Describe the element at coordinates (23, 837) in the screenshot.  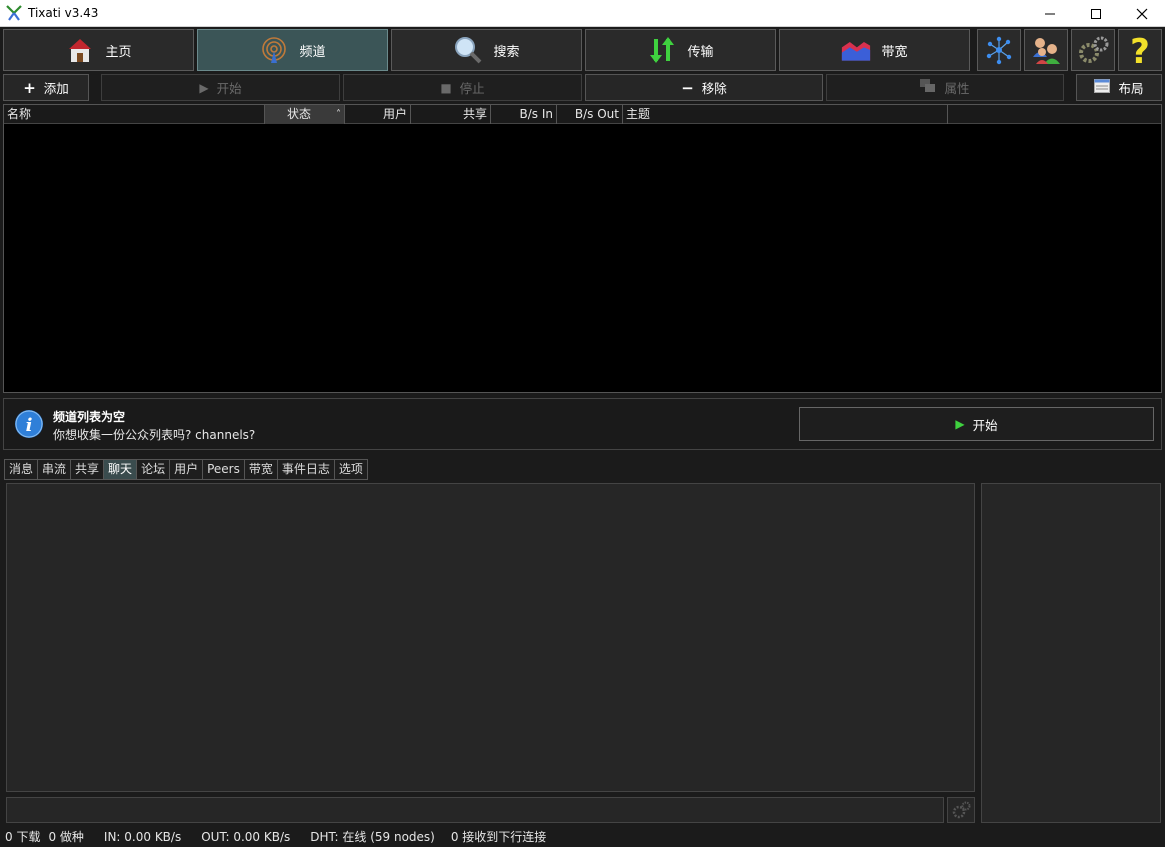
I see `status-downloads: 0 下载` at that location.